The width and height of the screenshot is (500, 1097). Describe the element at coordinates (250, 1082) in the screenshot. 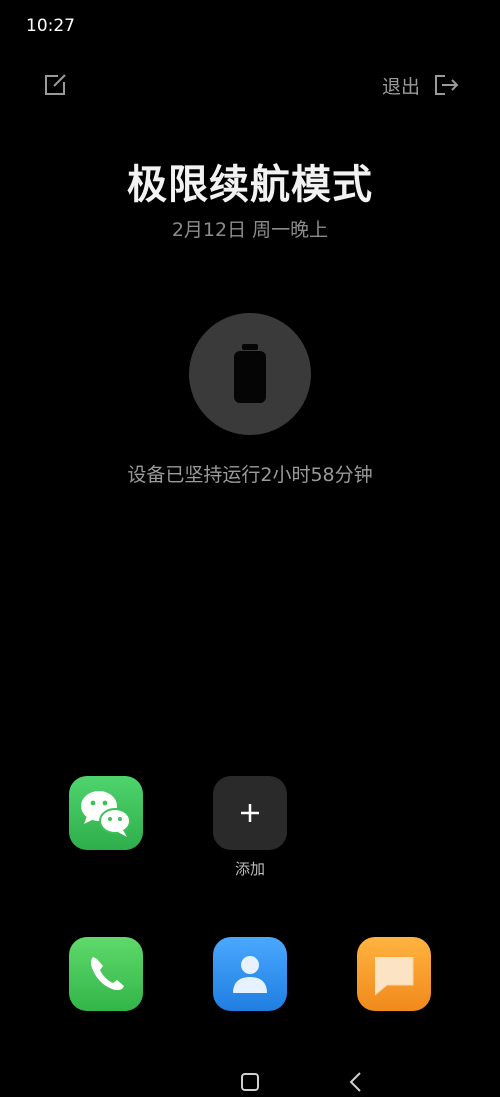

I see `nav-home-icon` at that location.